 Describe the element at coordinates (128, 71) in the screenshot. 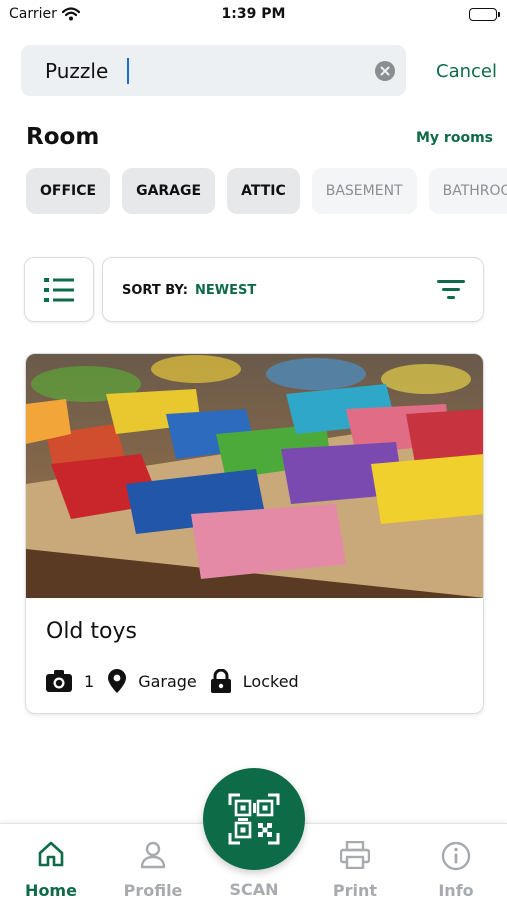

I see `text-caret` at that location.